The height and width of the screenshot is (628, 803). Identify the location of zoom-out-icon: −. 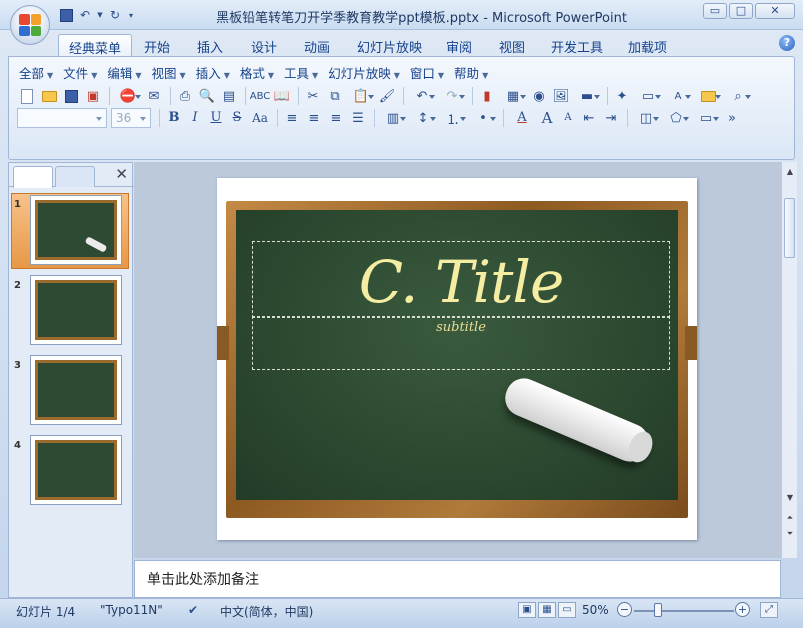
(624, 609).